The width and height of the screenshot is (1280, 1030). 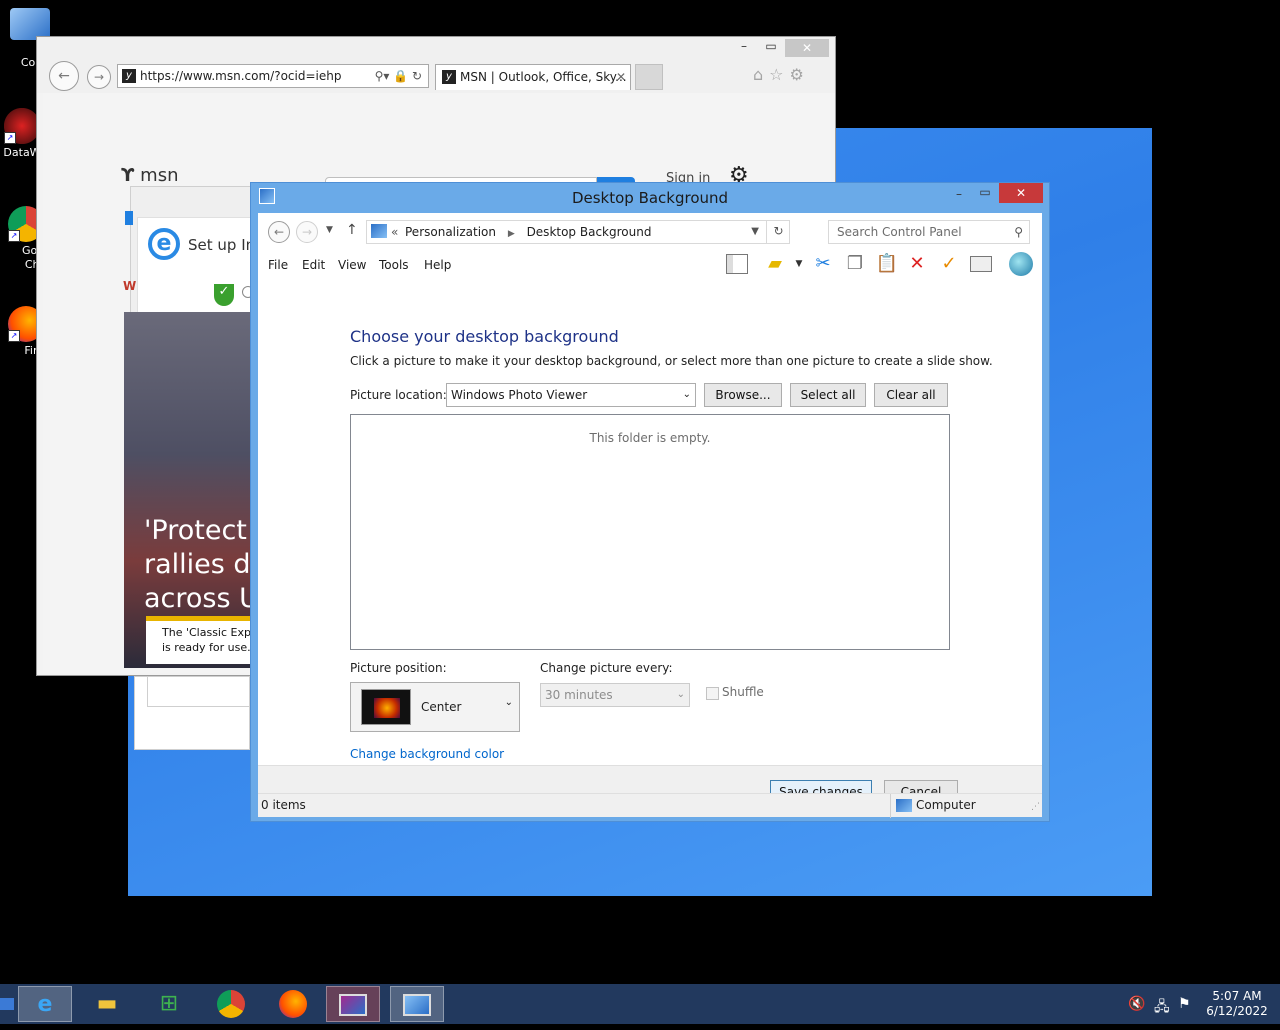 What do you see at coordinates (394, 265) in the screenshot?
I see `menu-tools: Tools` at bounding box center [394, 265].